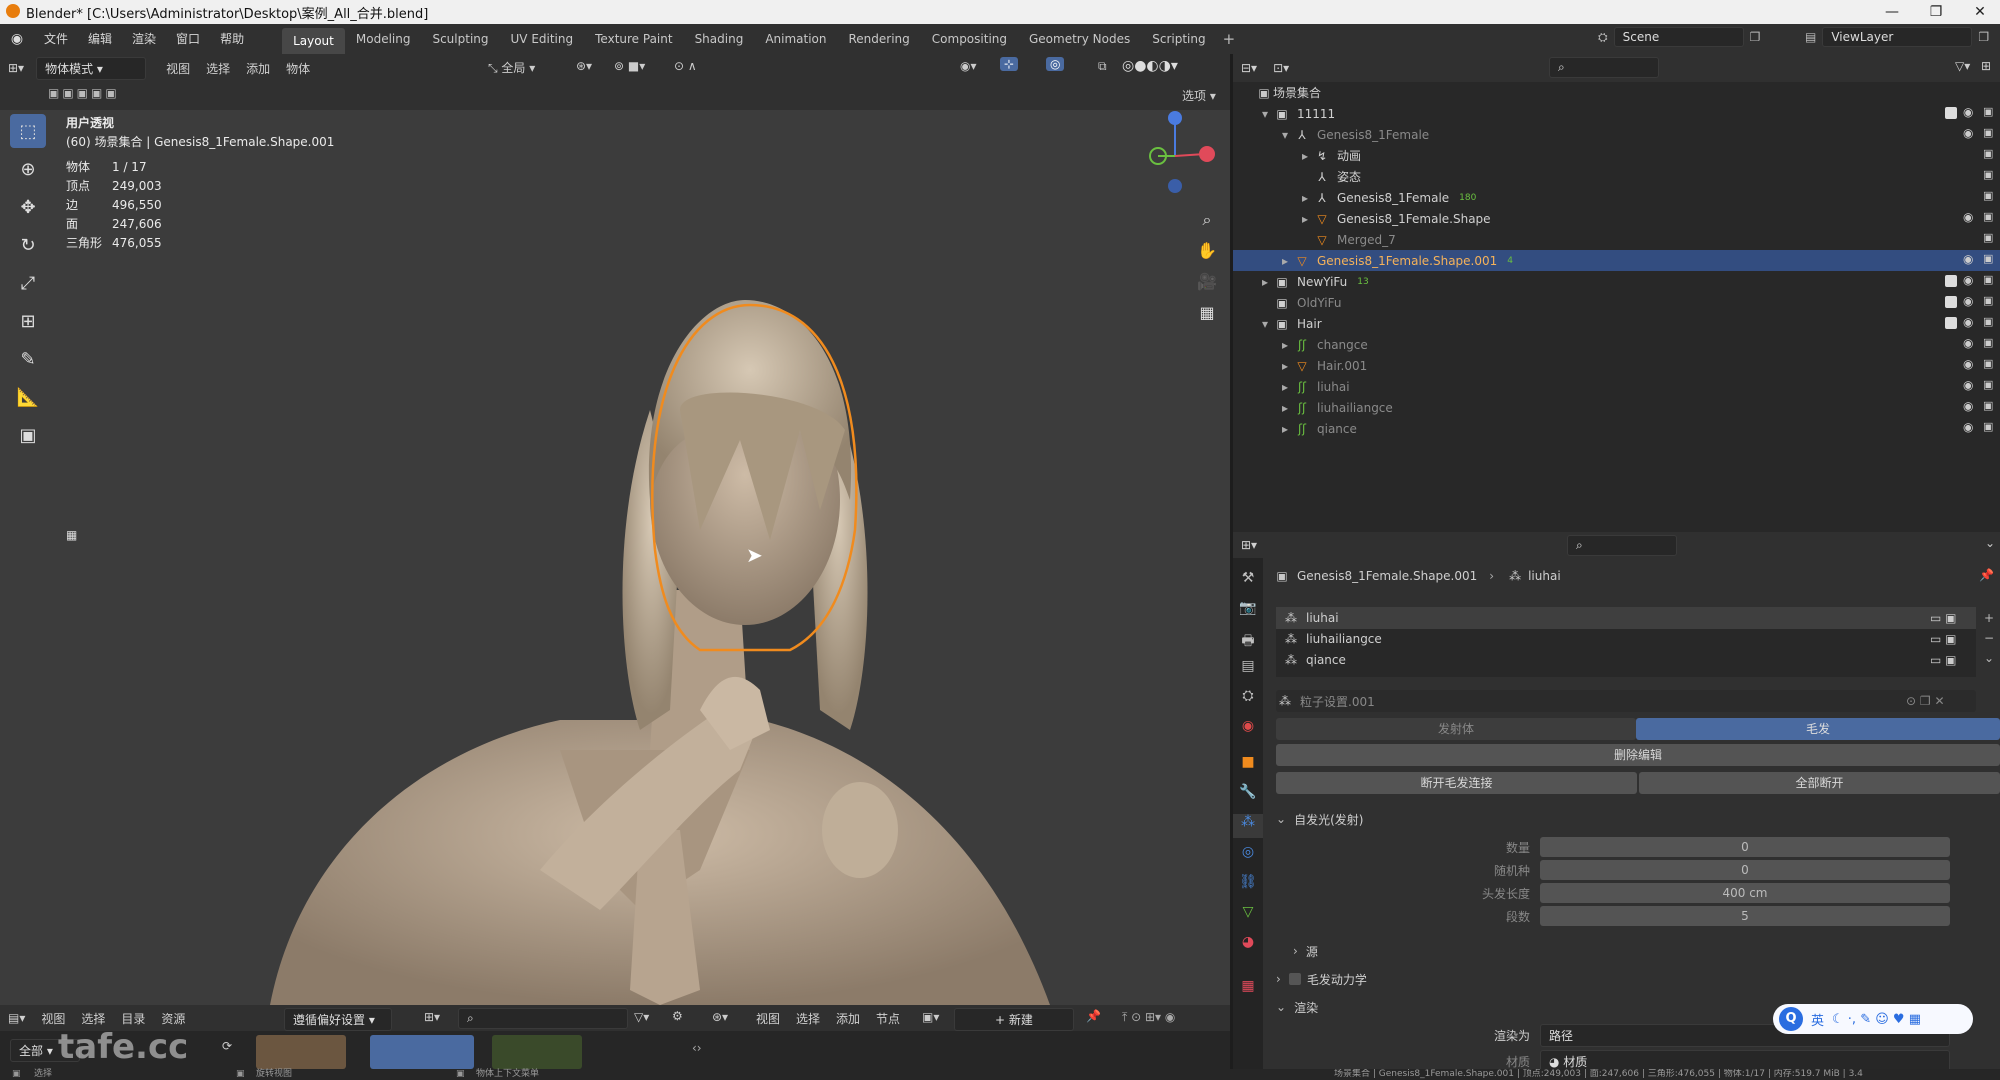 This screenshot has height=1080, width=2000. What do you see at coordinates (1456, 729) in the screenshot?
I see `tab-emitter: 发射体` at bounding box center [1456, 729].